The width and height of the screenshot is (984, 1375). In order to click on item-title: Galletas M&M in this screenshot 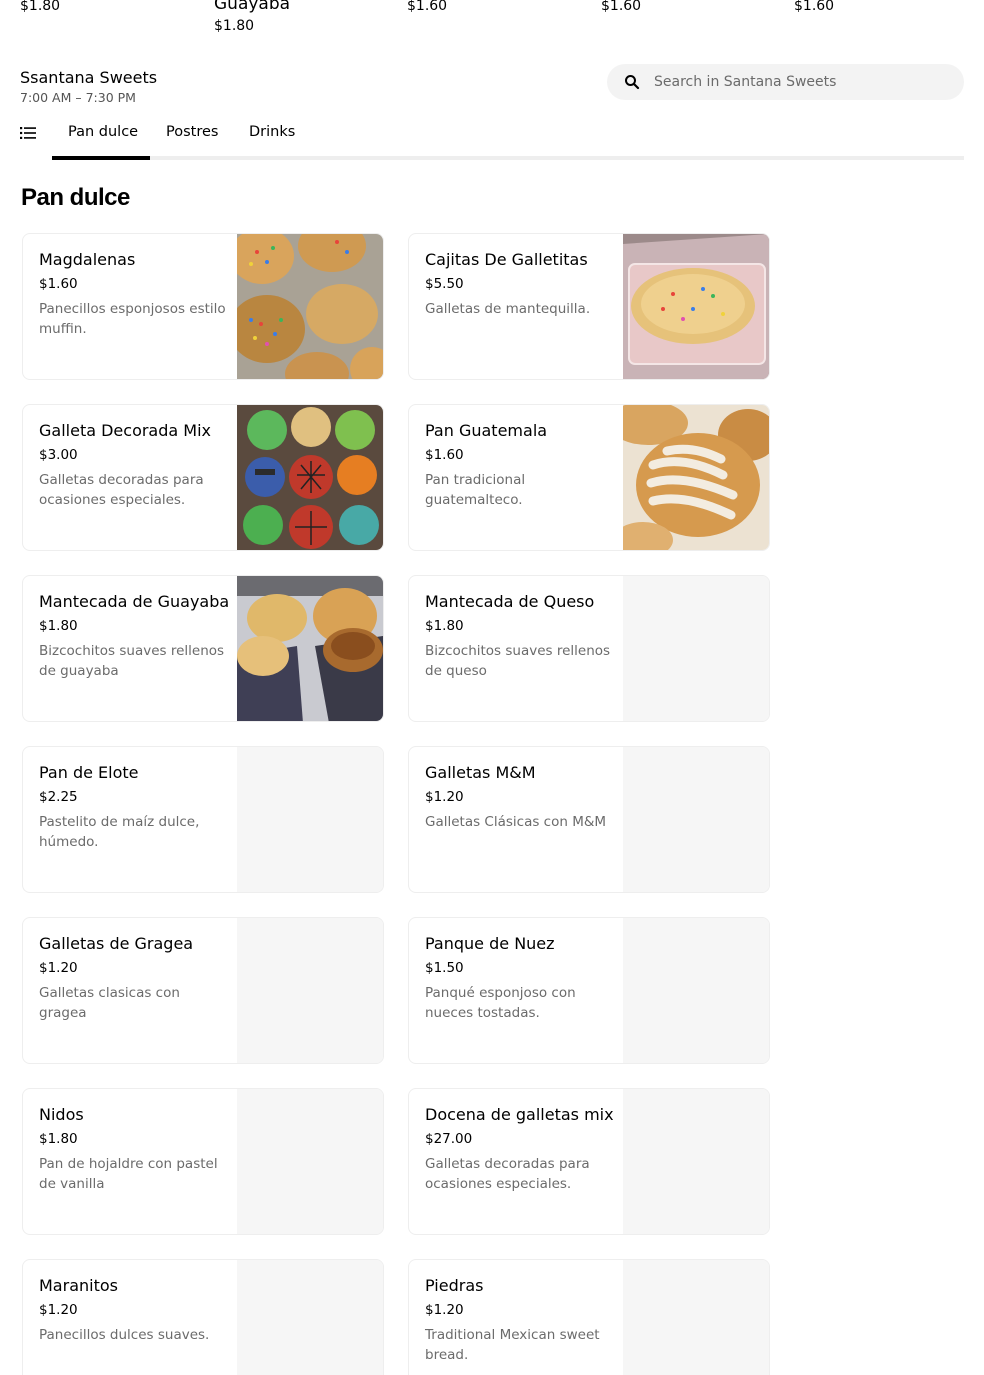, I will do `click(480, 772)`.